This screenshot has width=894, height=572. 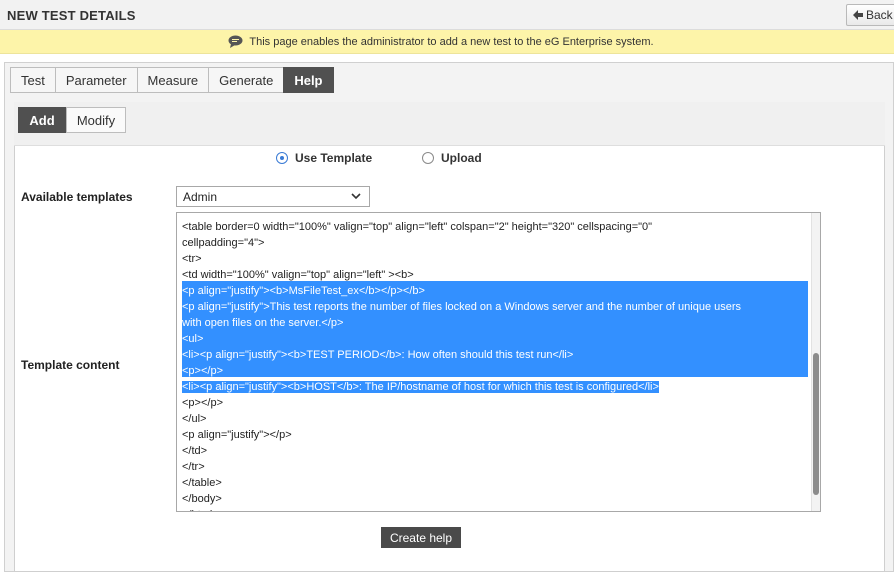 I want to click on code-line: with open files on the server.</p>, so click(x=497, y=323).